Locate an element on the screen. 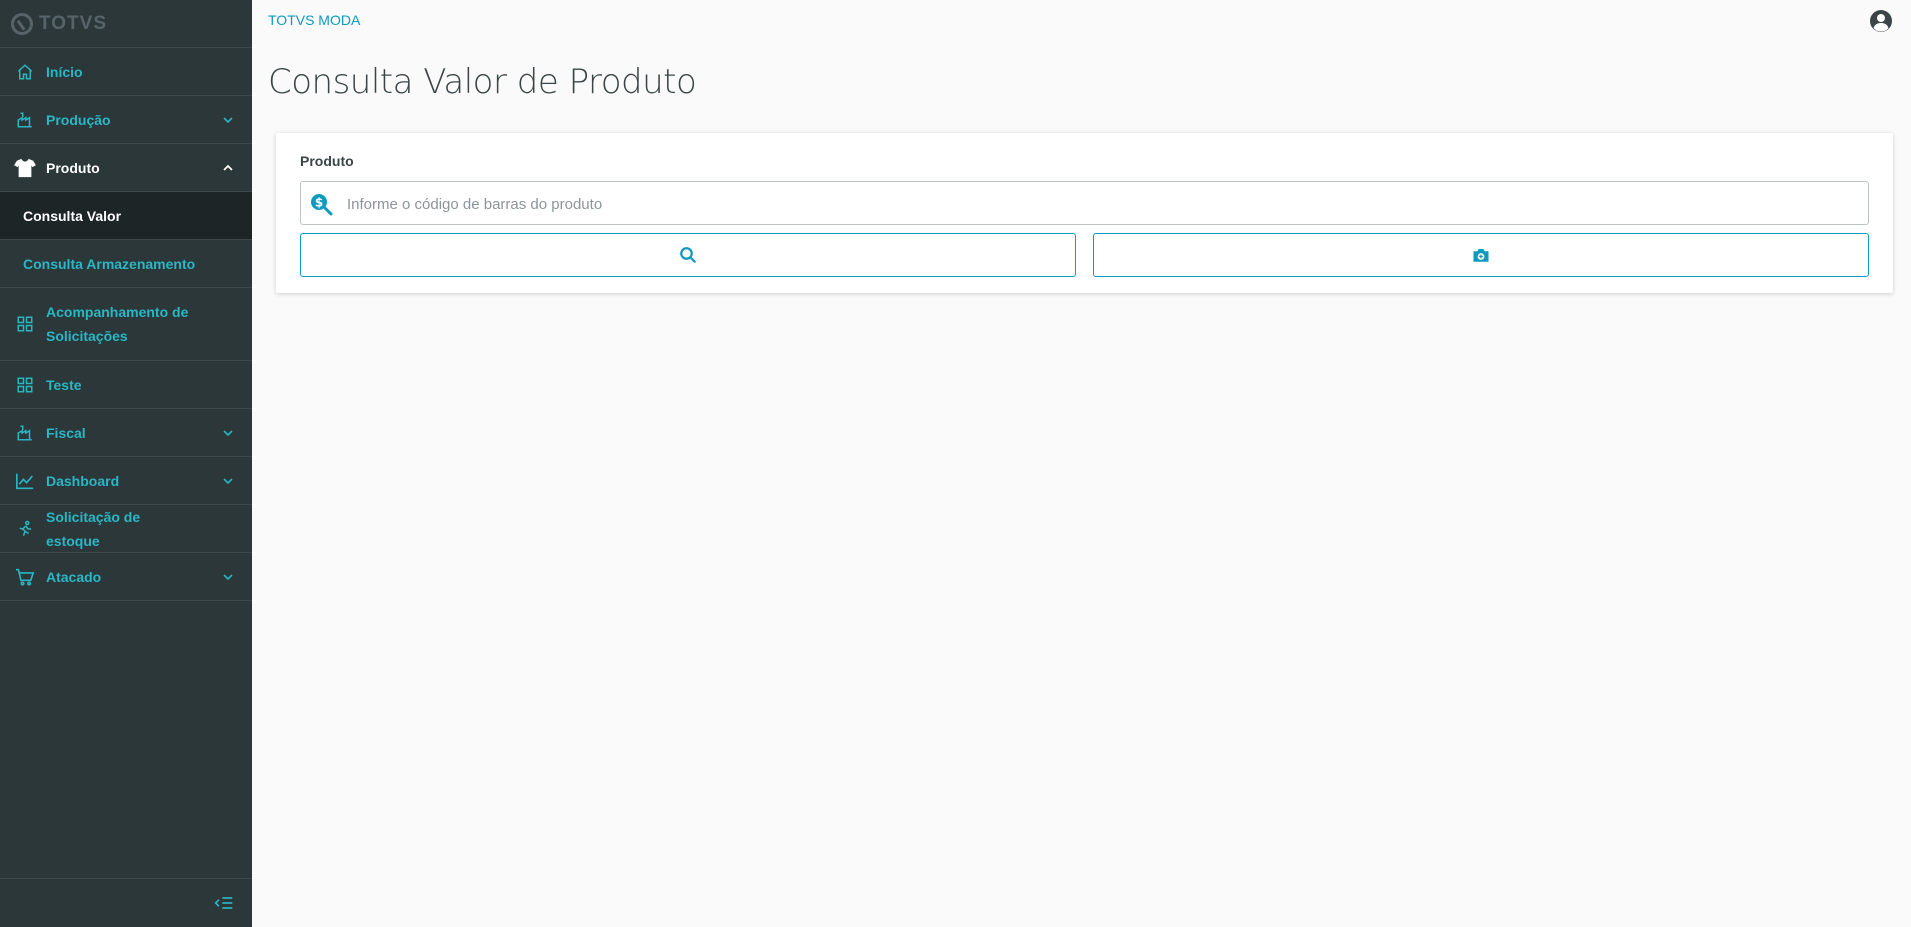 The image size is (1911, 927). search-button is located at coordinates (688, 255).